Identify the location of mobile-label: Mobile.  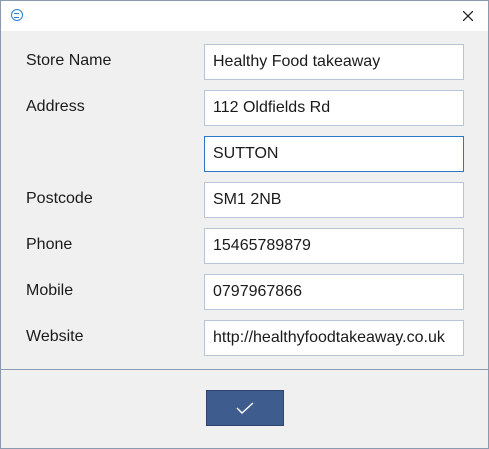
(50, 290).